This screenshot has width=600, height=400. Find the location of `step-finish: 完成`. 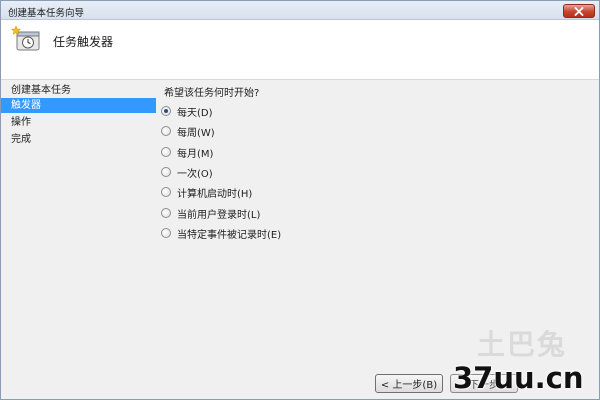

step-finish: 完成 is located at coordinates (78, 139).